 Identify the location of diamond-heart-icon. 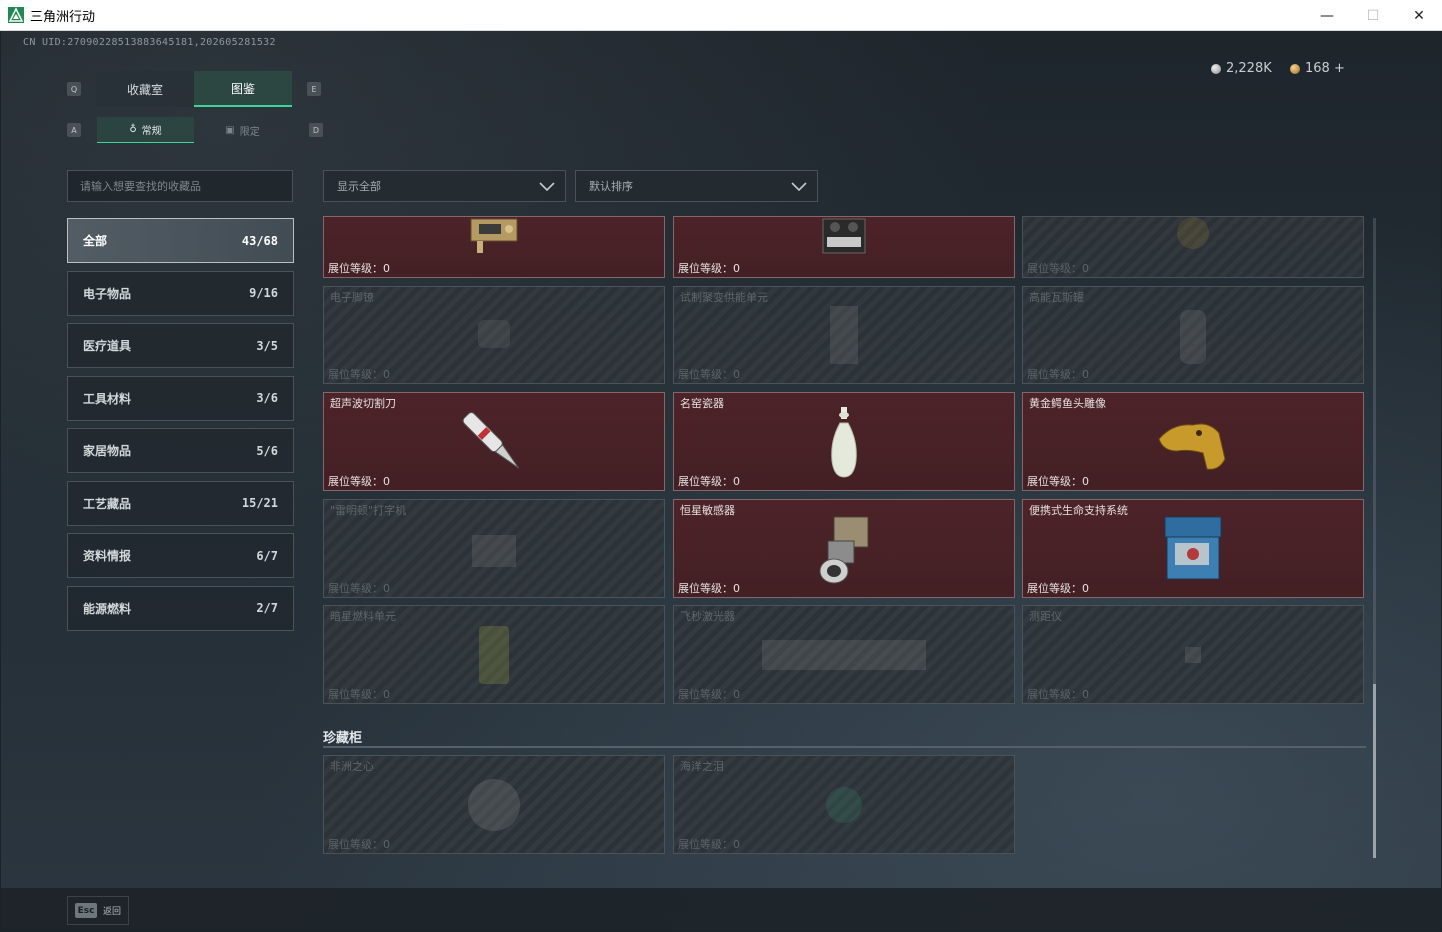
(494, 804).